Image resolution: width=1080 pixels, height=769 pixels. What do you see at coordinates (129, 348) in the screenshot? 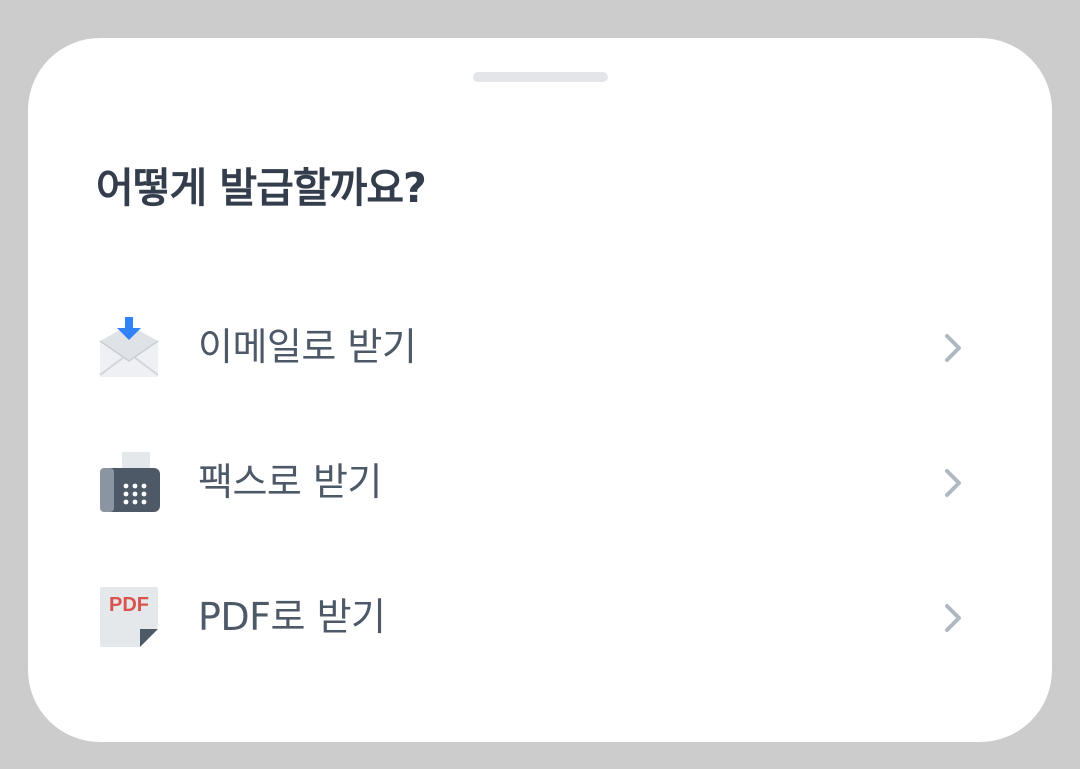
I see `email-download-icon` at bounding box center [129, 348].